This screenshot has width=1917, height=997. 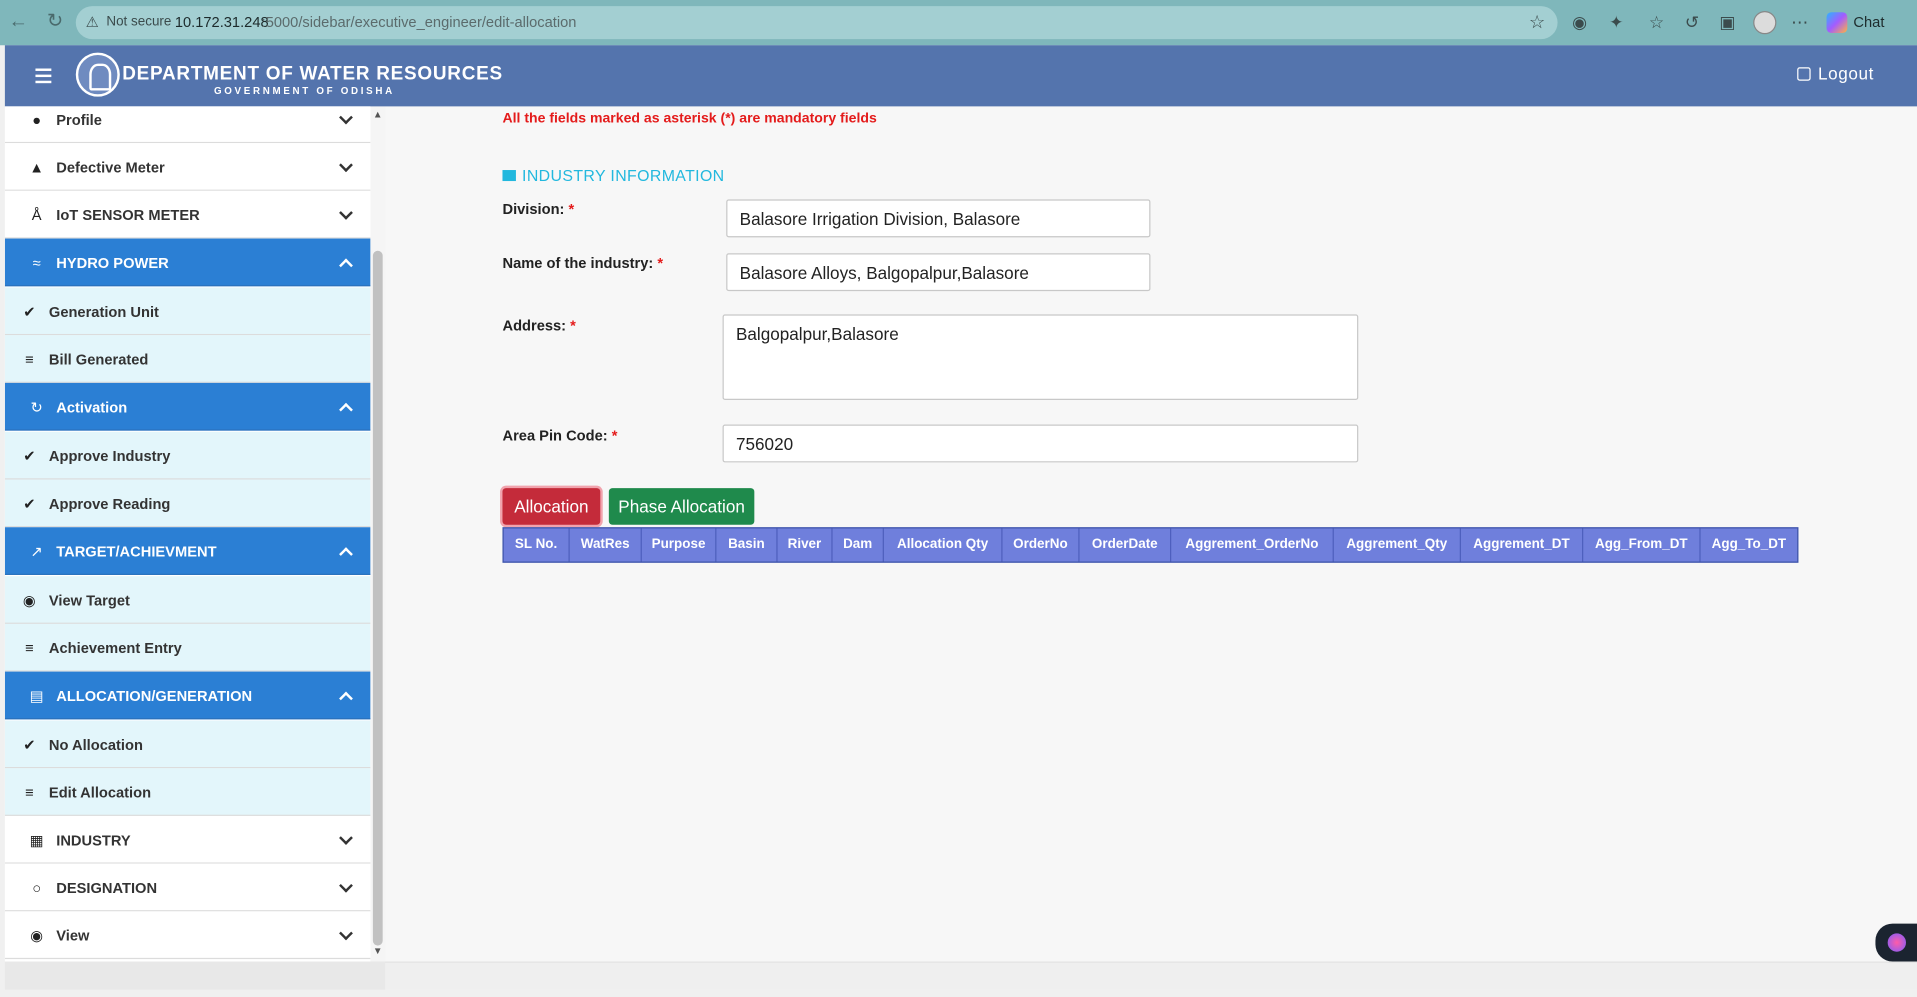 What do you see at coordinates (36, 215) in the screenshot?
I see `sensor-icon: Å` at bounding box center [36, 215].